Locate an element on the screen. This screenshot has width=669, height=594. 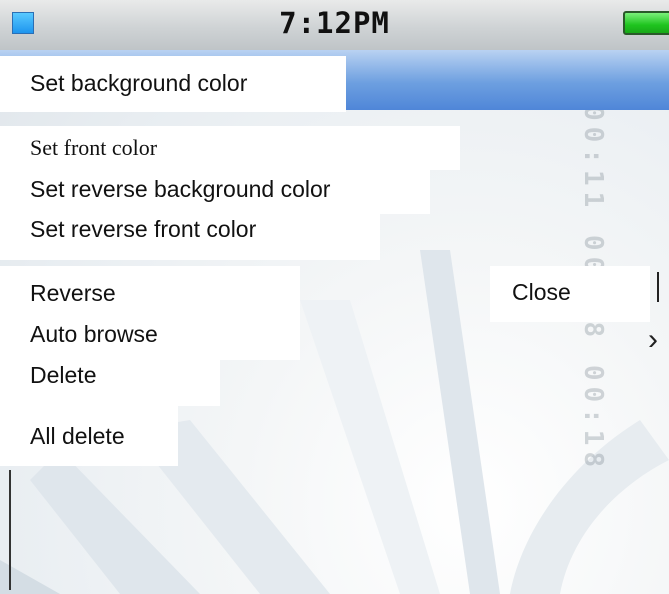
menu-item-auto-browse: Auto browse is located at coordinates (150, 339).